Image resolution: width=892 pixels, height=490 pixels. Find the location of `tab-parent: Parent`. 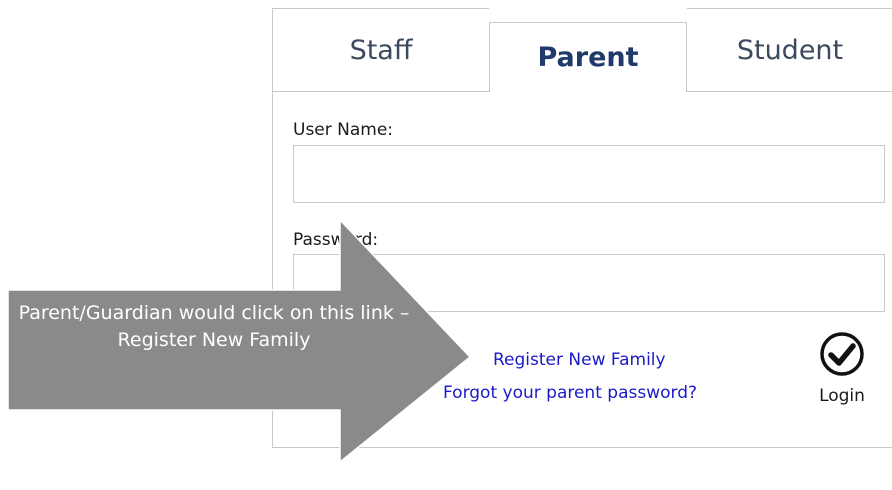

tab-parent: Parent is located at coordinates (588, 57).